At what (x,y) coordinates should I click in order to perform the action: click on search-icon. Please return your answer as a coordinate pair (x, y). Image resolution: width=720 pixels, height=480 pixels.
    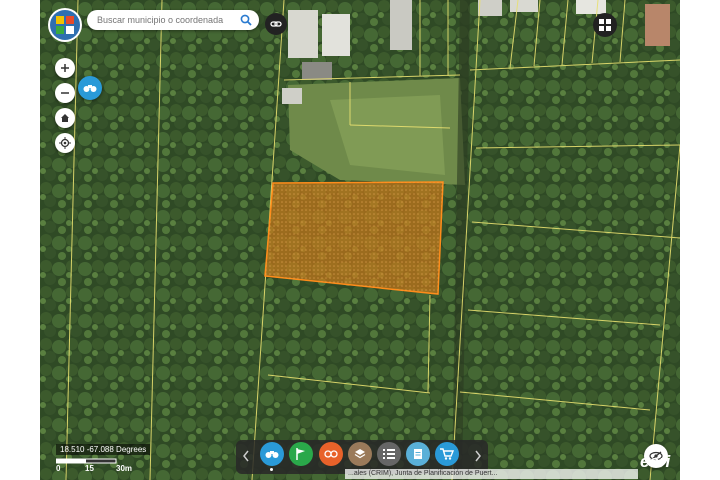
    Looking at the image, I should click on (246, 20).